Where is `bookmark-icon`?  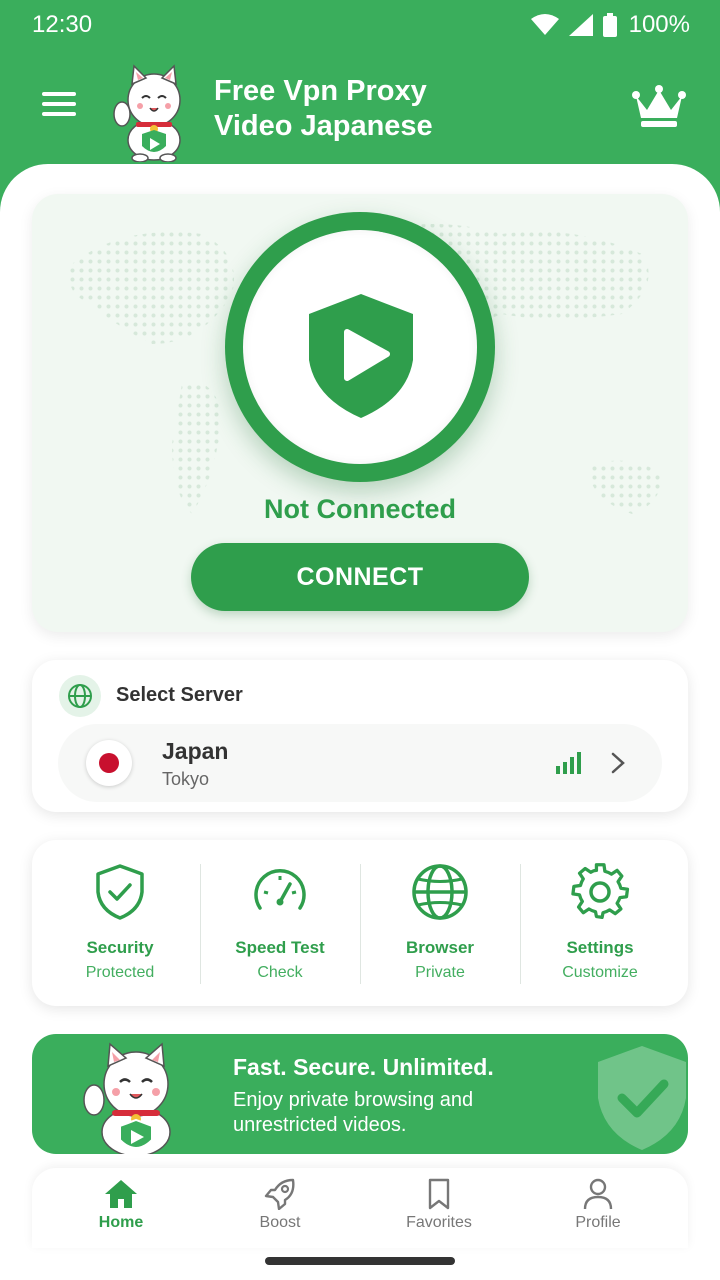
bookmark-icon is located at coordinates (439, 1194).